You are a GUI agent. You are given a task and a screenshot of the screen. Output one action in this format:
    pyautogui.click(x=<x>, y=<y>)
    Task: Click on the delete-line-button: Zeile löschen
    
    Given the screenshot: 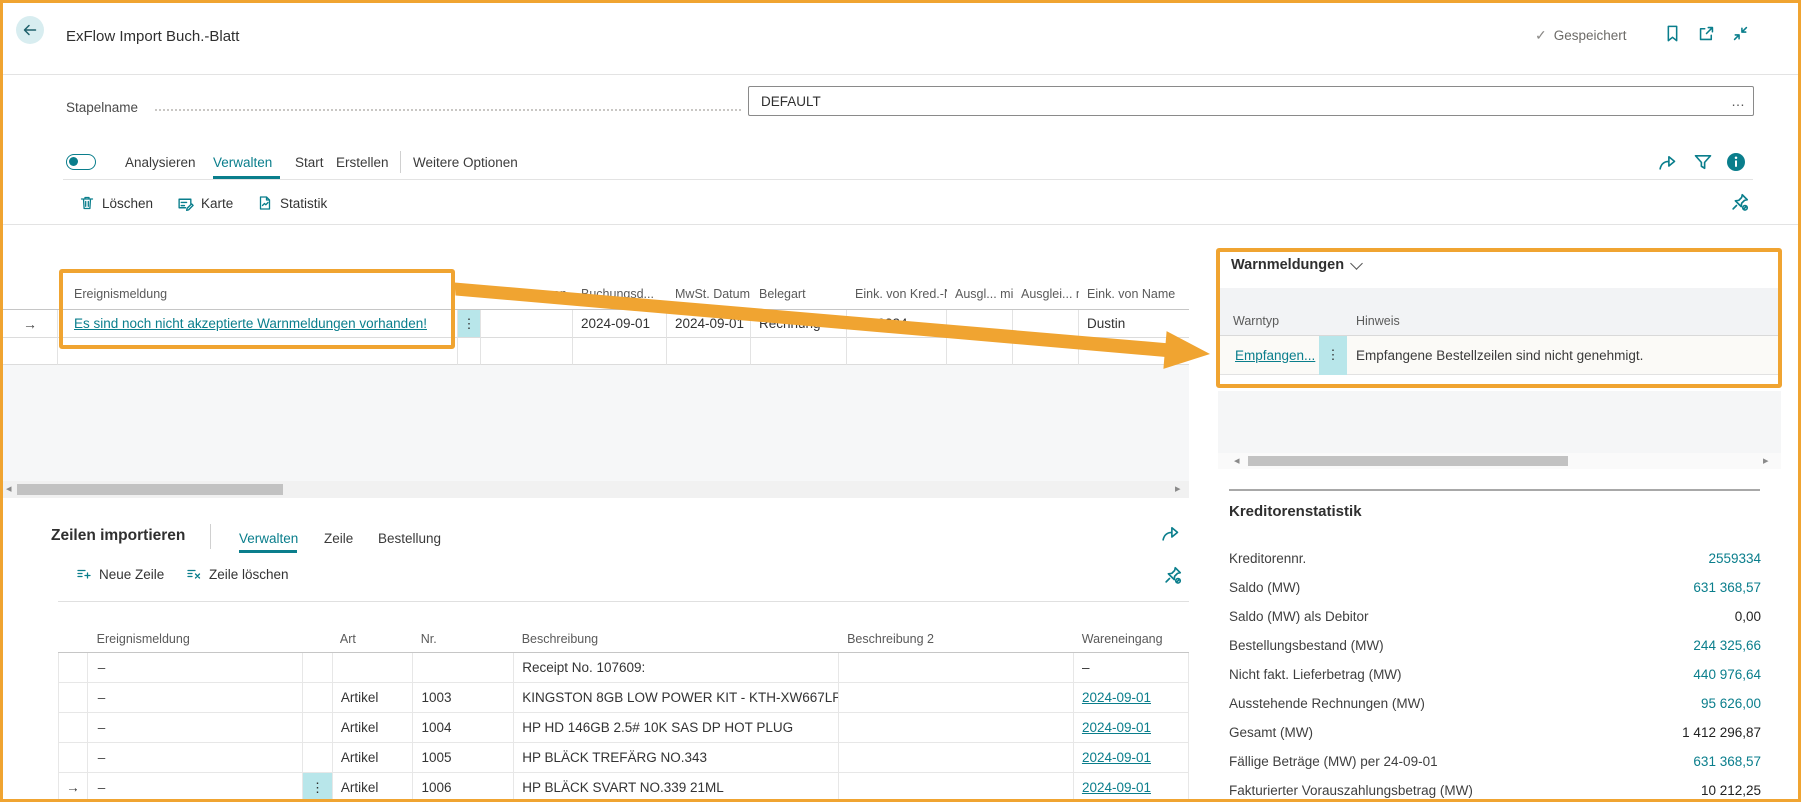 What is the action you would take?
    pyautogui.click(x=237, y=574)
    